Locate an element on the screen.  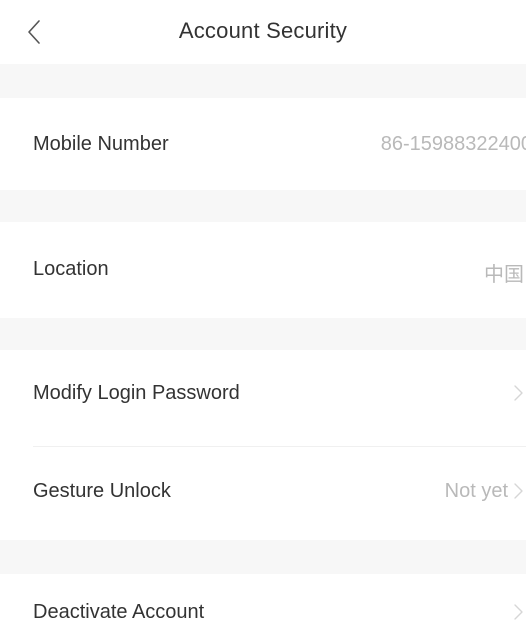
deactivate-account-label: Deactivate Account is located at coordinates (119, 612).